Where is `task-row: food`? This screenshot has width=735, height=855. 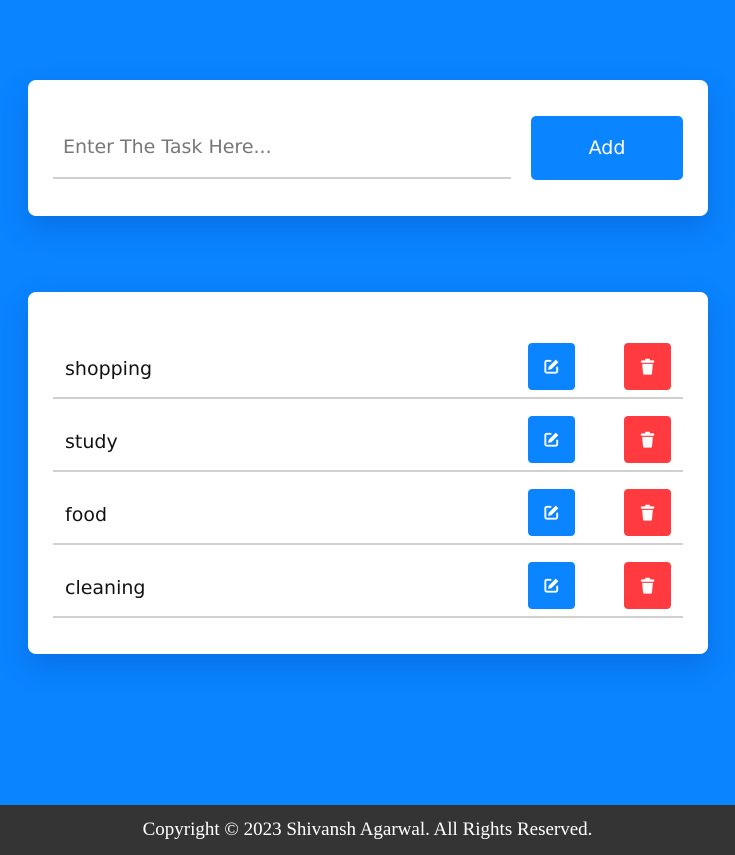 task-row: food is located at coordinates (368, 508).